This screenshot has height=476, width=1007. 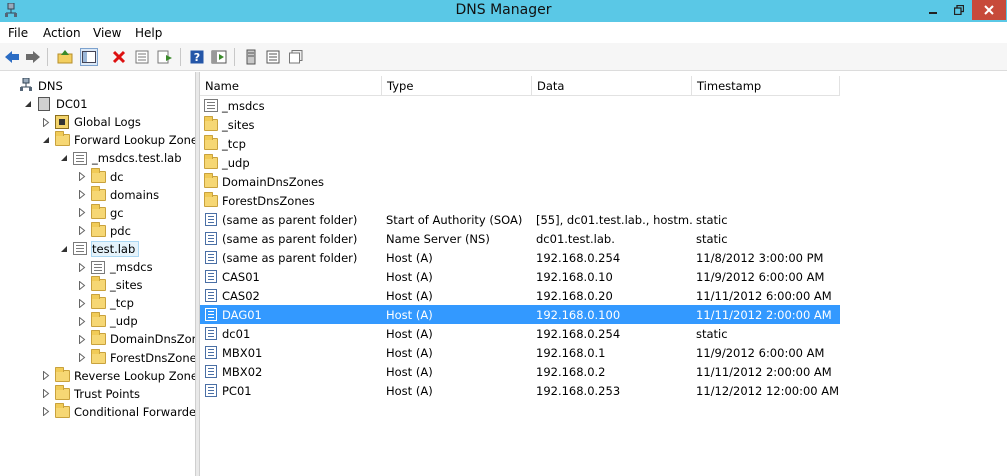 I want to click on up-one-level-button, so click(x=65, y=57).